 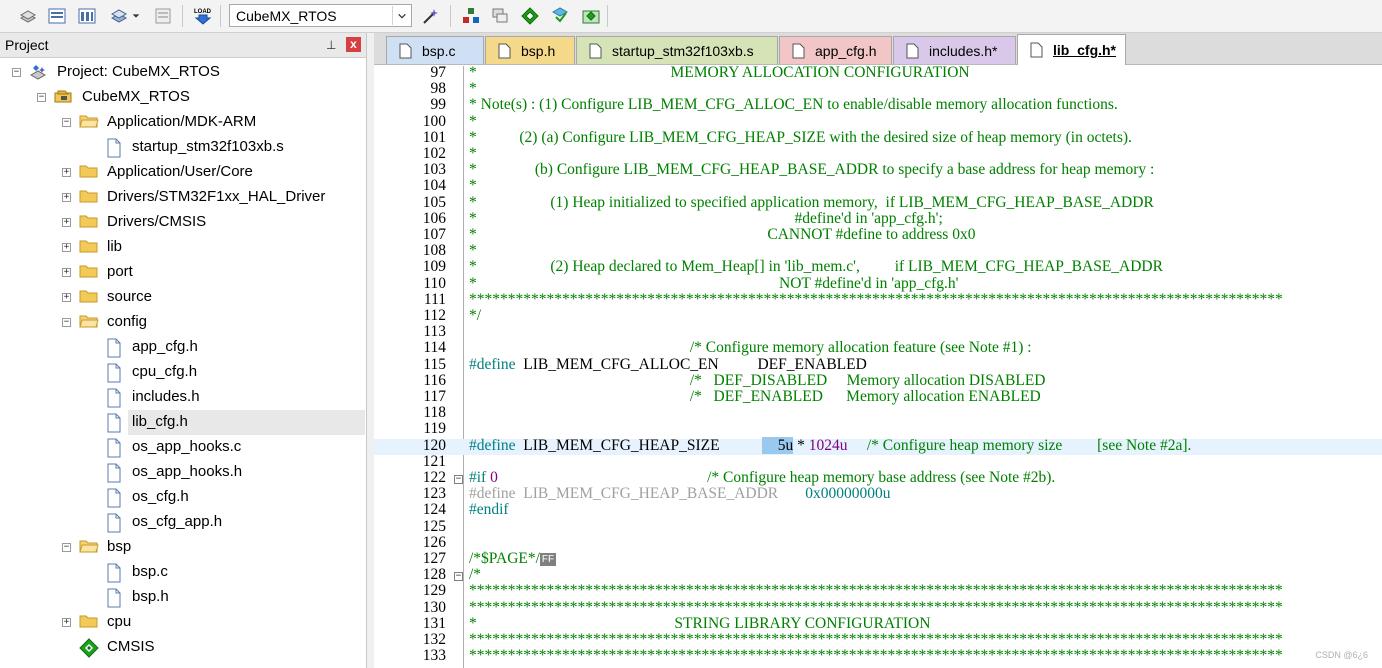 I want to click on folder-icon, so click(x=89, y=223).